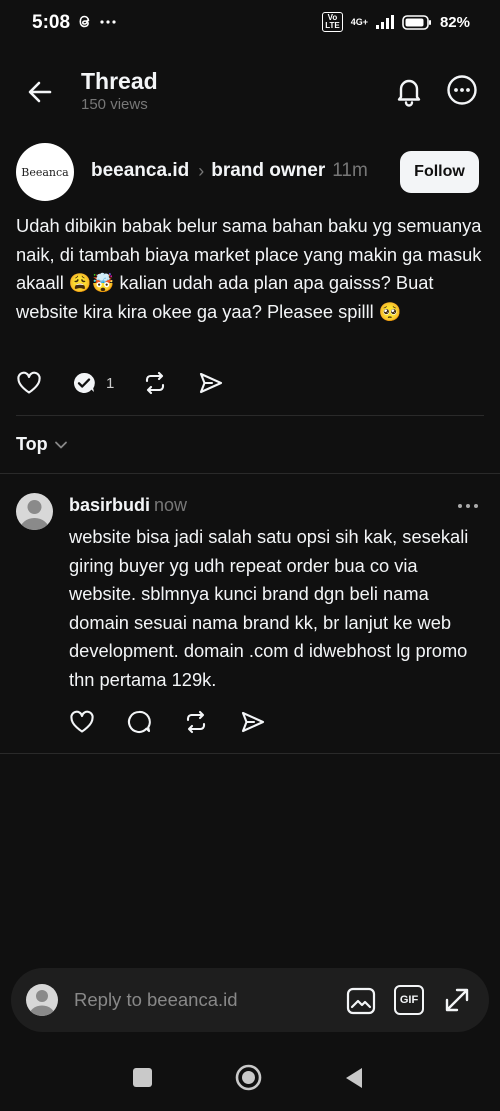 This screenshot has height=1111, width=500. Describe the element at coordinates (439, 172) in the screenshot. I see `follow-button: Follow` at that location.